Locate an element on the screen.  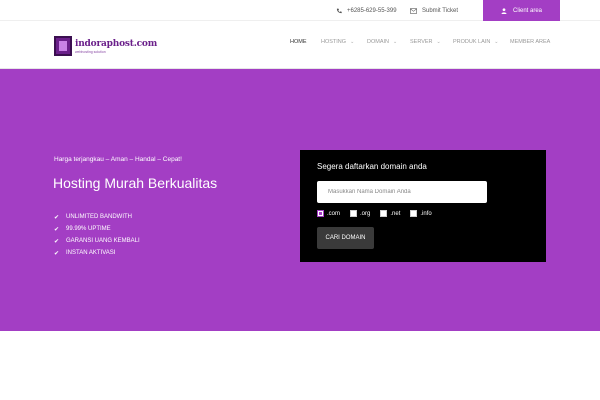
envelope-icon is located at coordinates (413, 10).